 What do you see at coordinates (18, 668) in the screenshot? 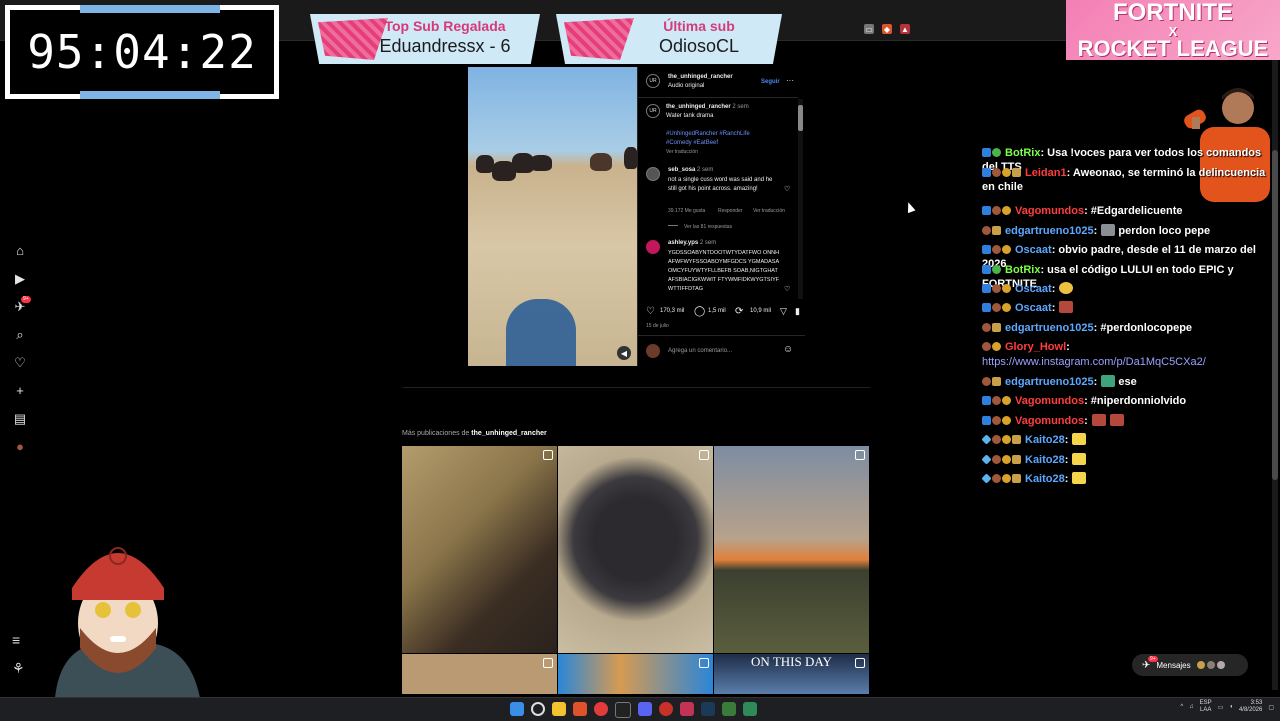
I see `meta-icon: ⚘` at bounding box center [18, 668].